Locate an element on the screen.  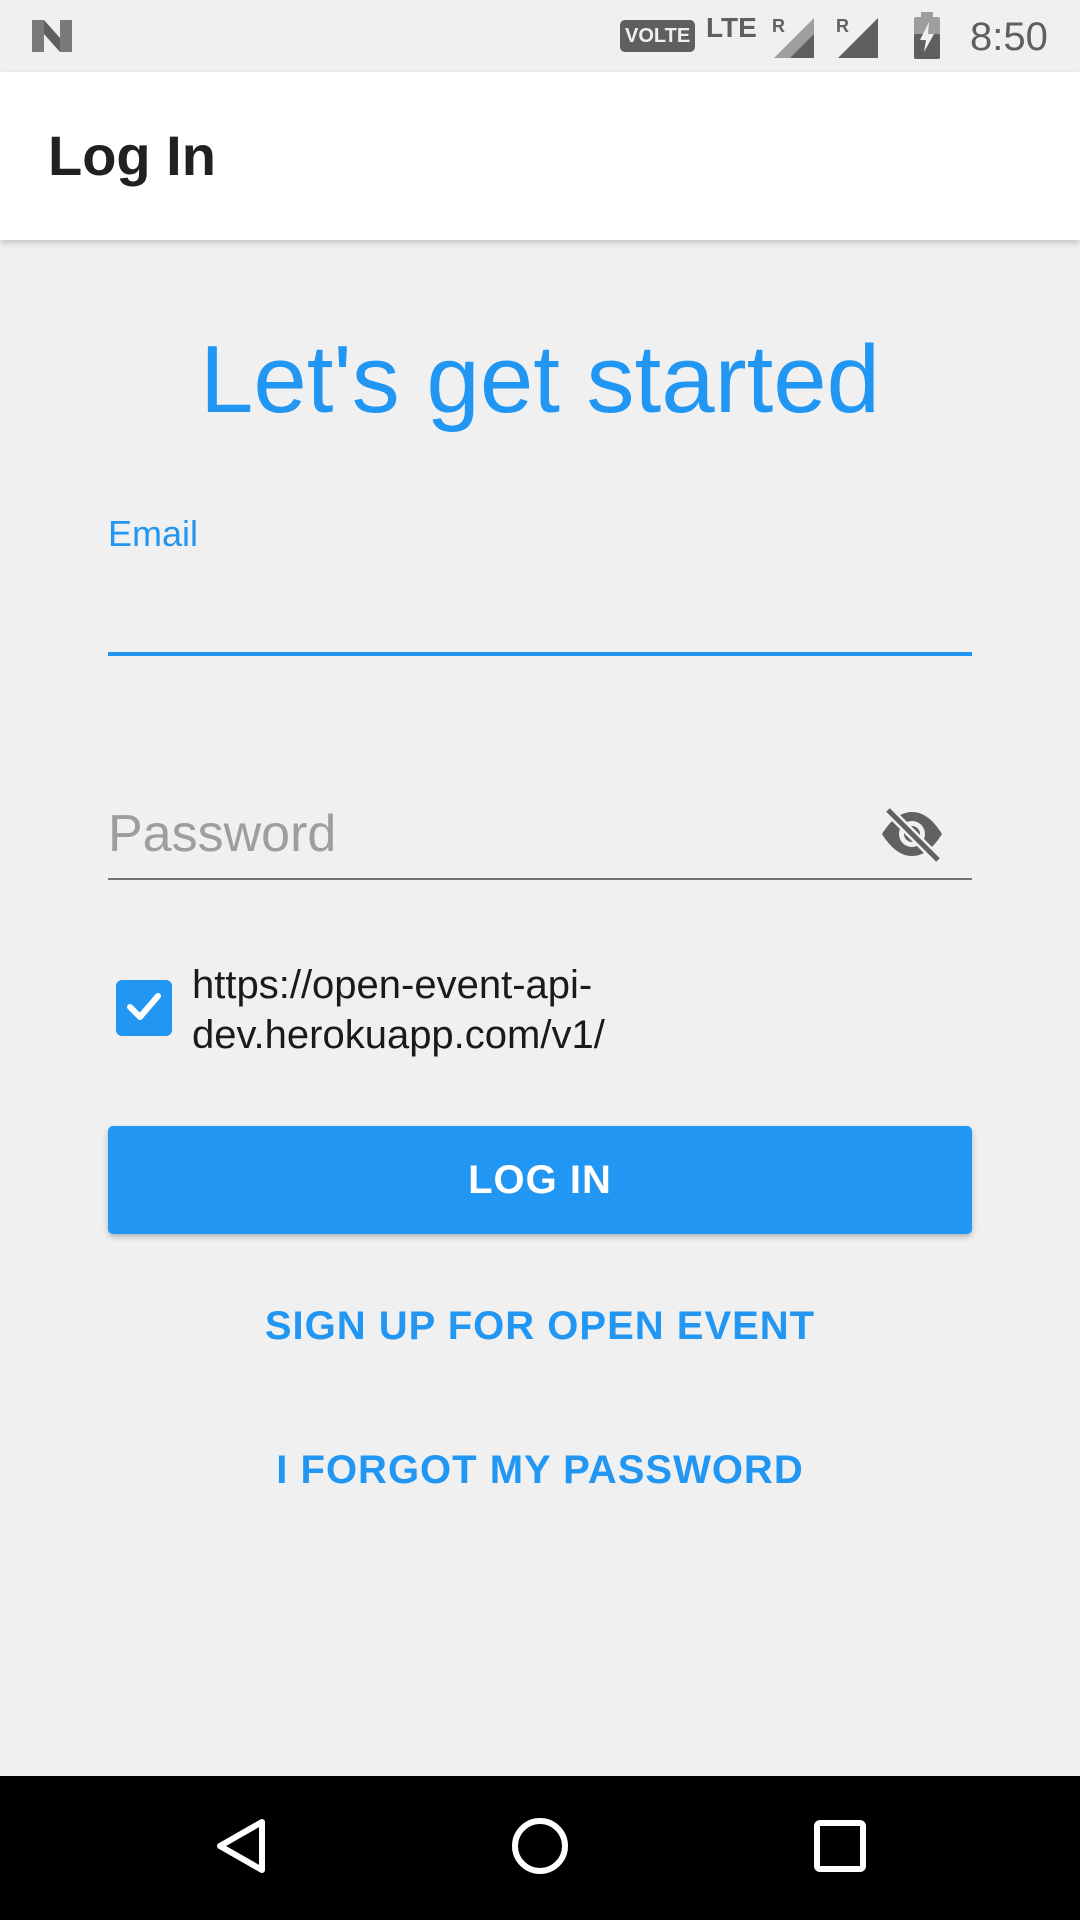
android-n-logo-icon is located at coordinates (52, 38).